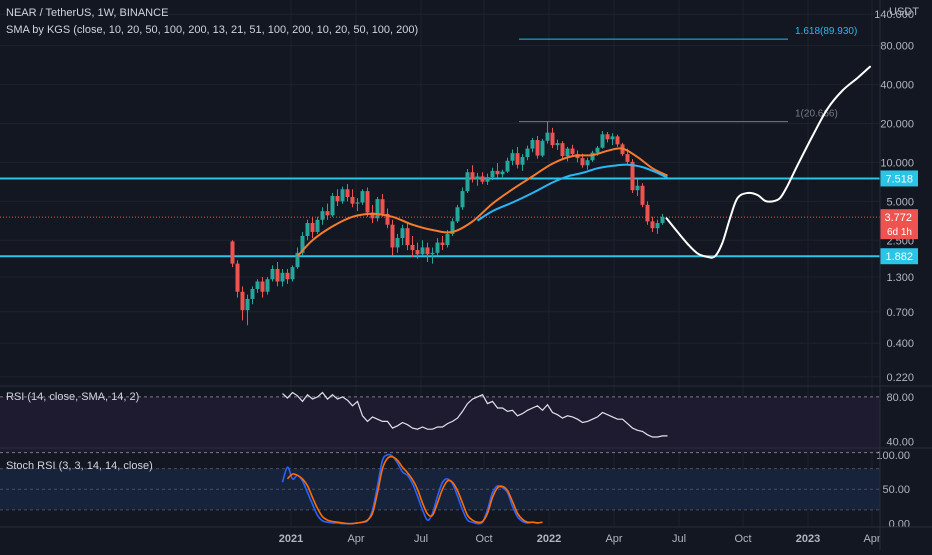 The width and height of the screenshot is (932, 555). I want to click on fib-level-label: 1(20.666), so click(816, 114).